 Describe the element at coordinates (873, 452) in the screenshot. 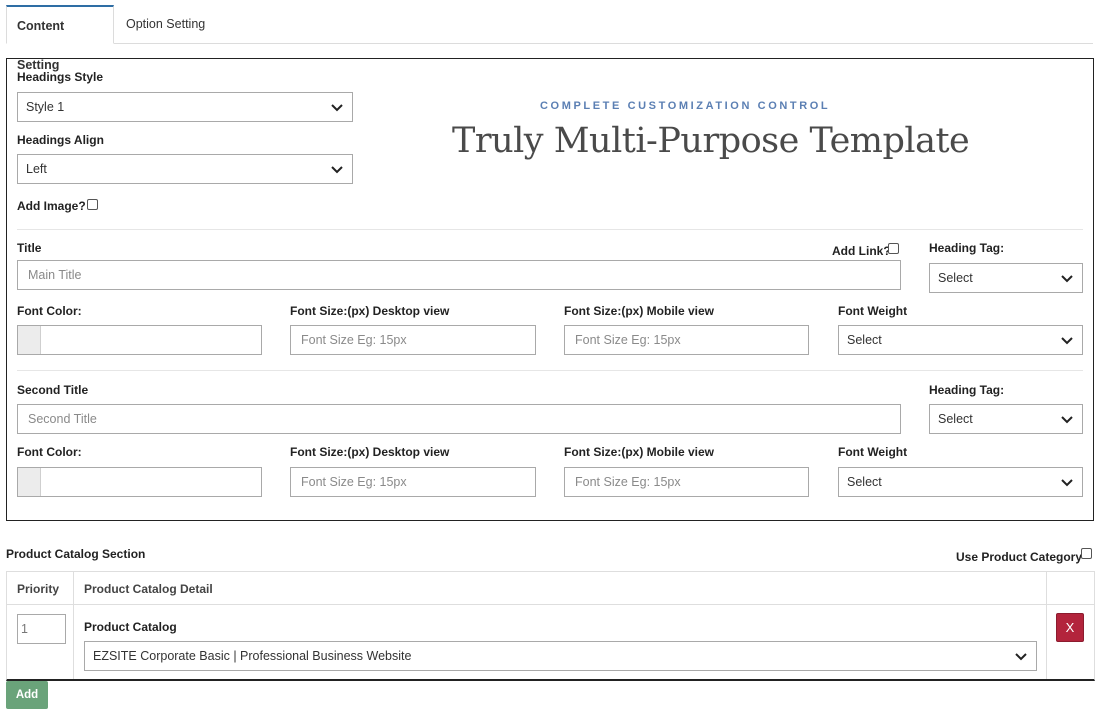

I see `second-font-weight-label: Font Weight` at that location.